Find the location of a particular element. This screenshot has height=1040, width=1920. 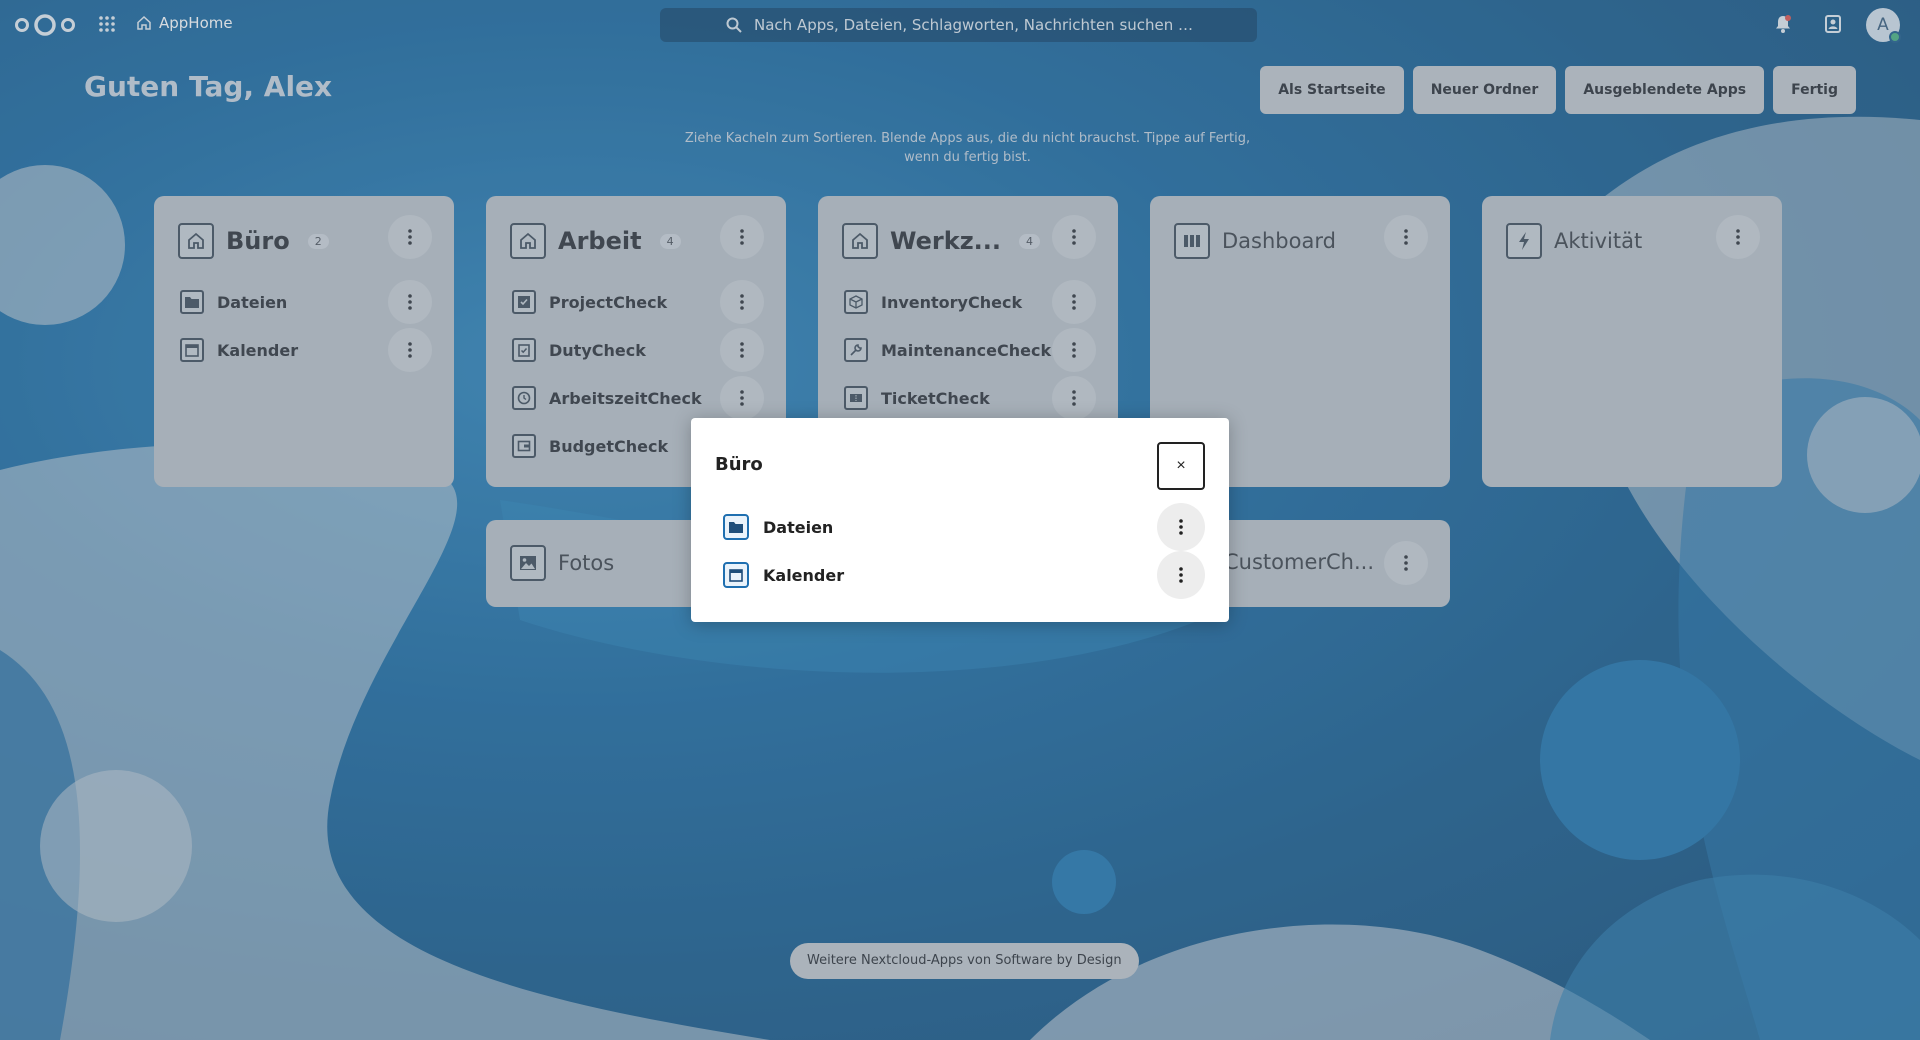

close-button: × is located at coordinates (1181, 466).